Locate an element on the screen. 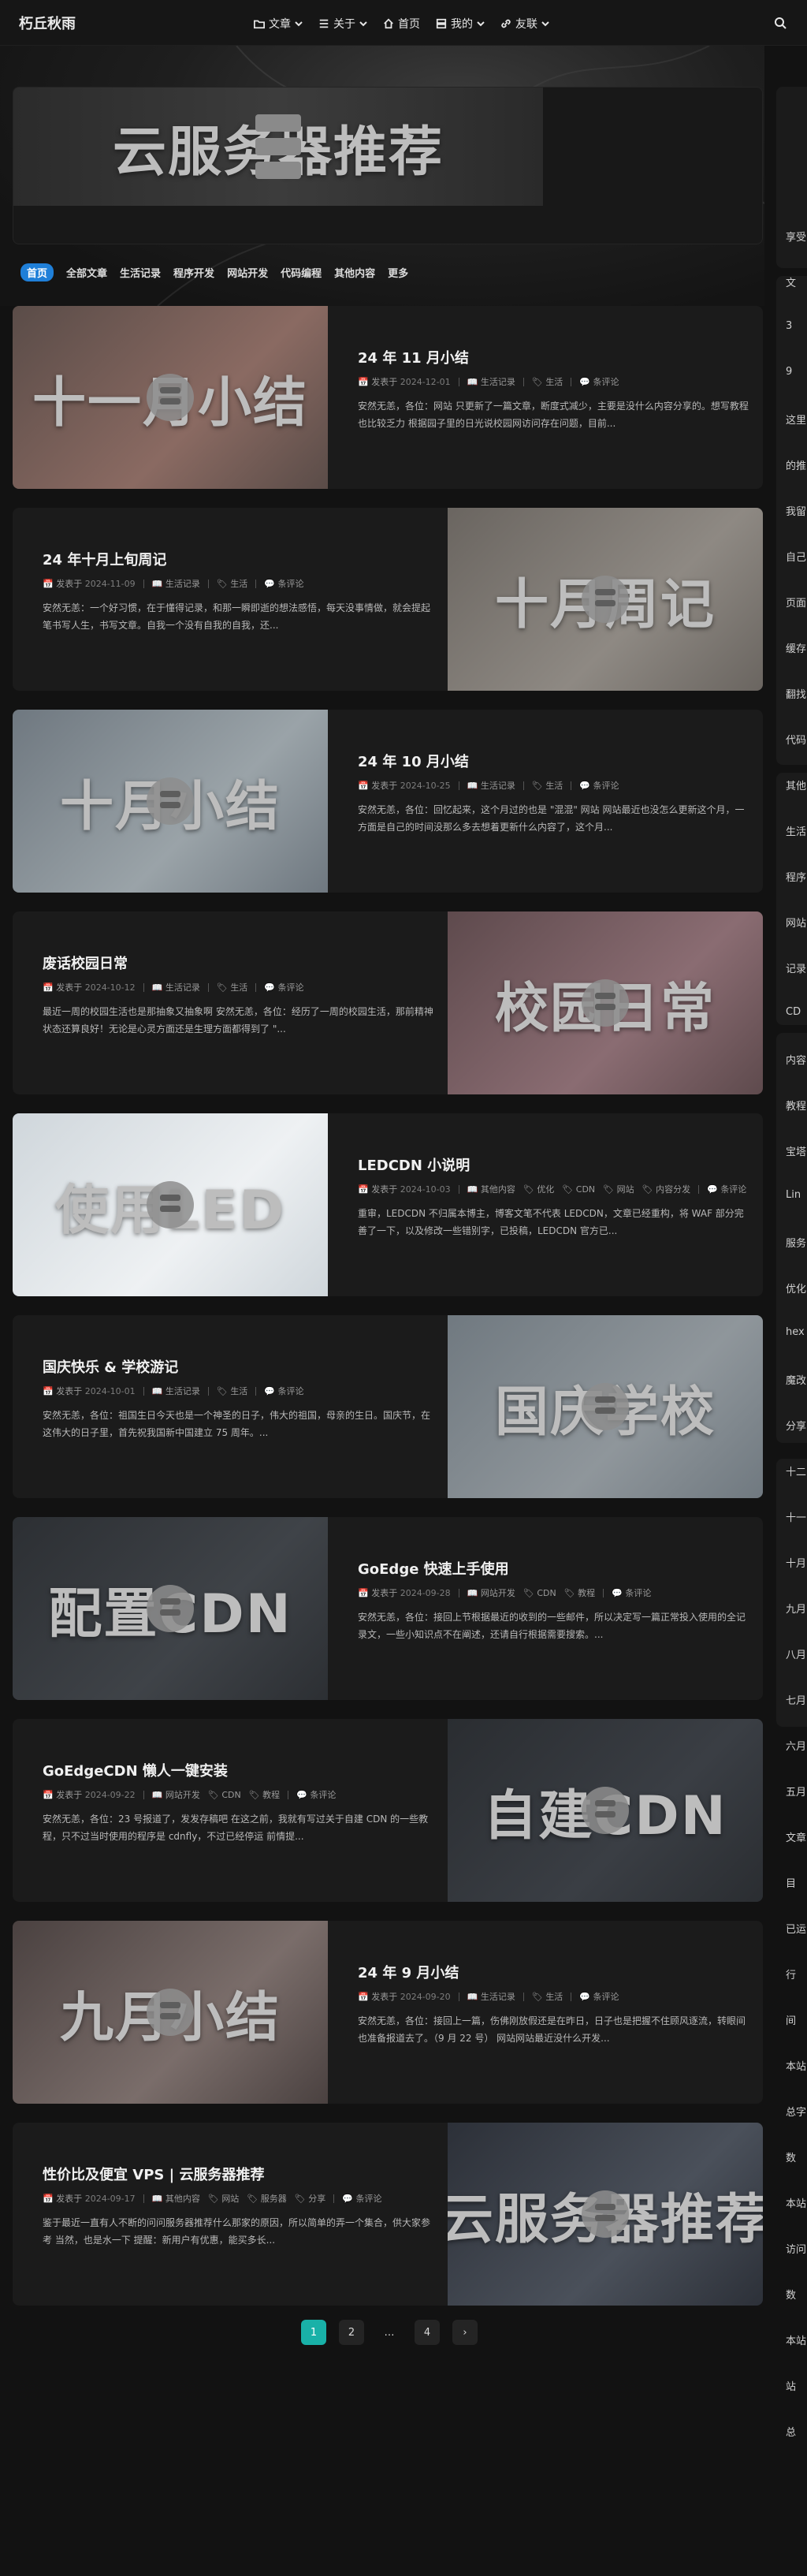 The width and height of the screenshot is (807, 2576). post-title: 24 年 9 月小结 is located at coordinates (555, 1972).